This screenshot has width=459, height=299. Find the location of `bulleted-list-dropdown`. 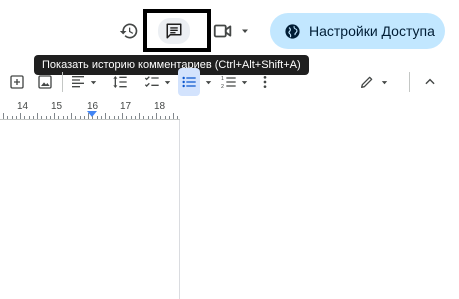

bulleted-list-dropdown is located at coordinates (208, 82).